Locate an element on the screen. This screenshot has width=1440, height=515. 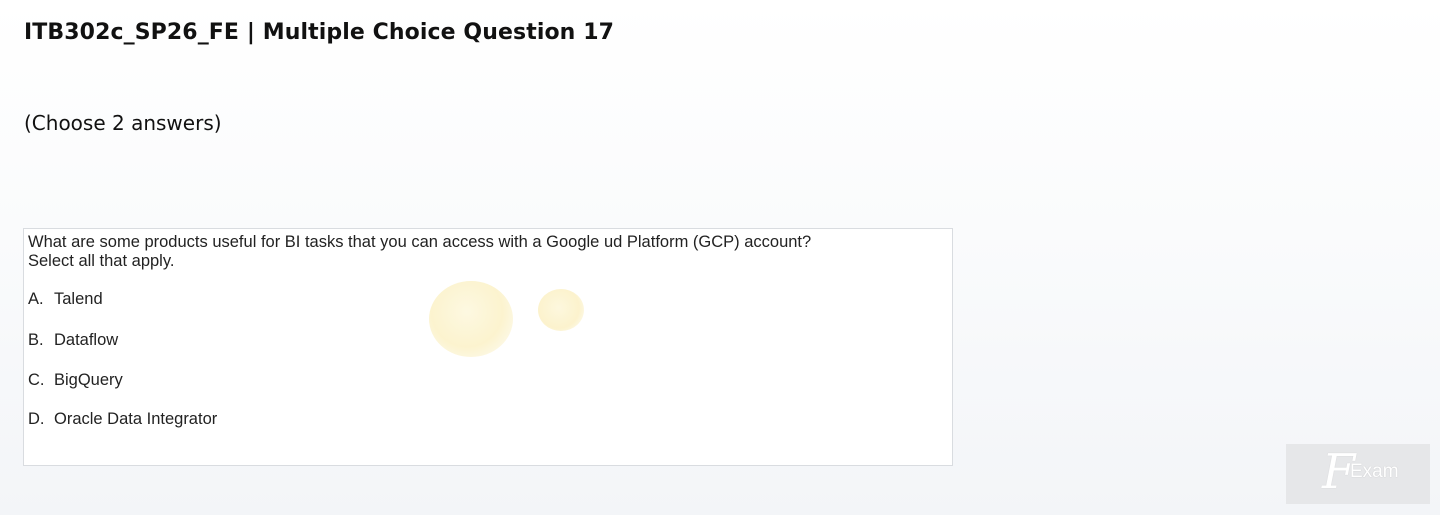
option-a: A. Talend is located at coordinates (65, 299).